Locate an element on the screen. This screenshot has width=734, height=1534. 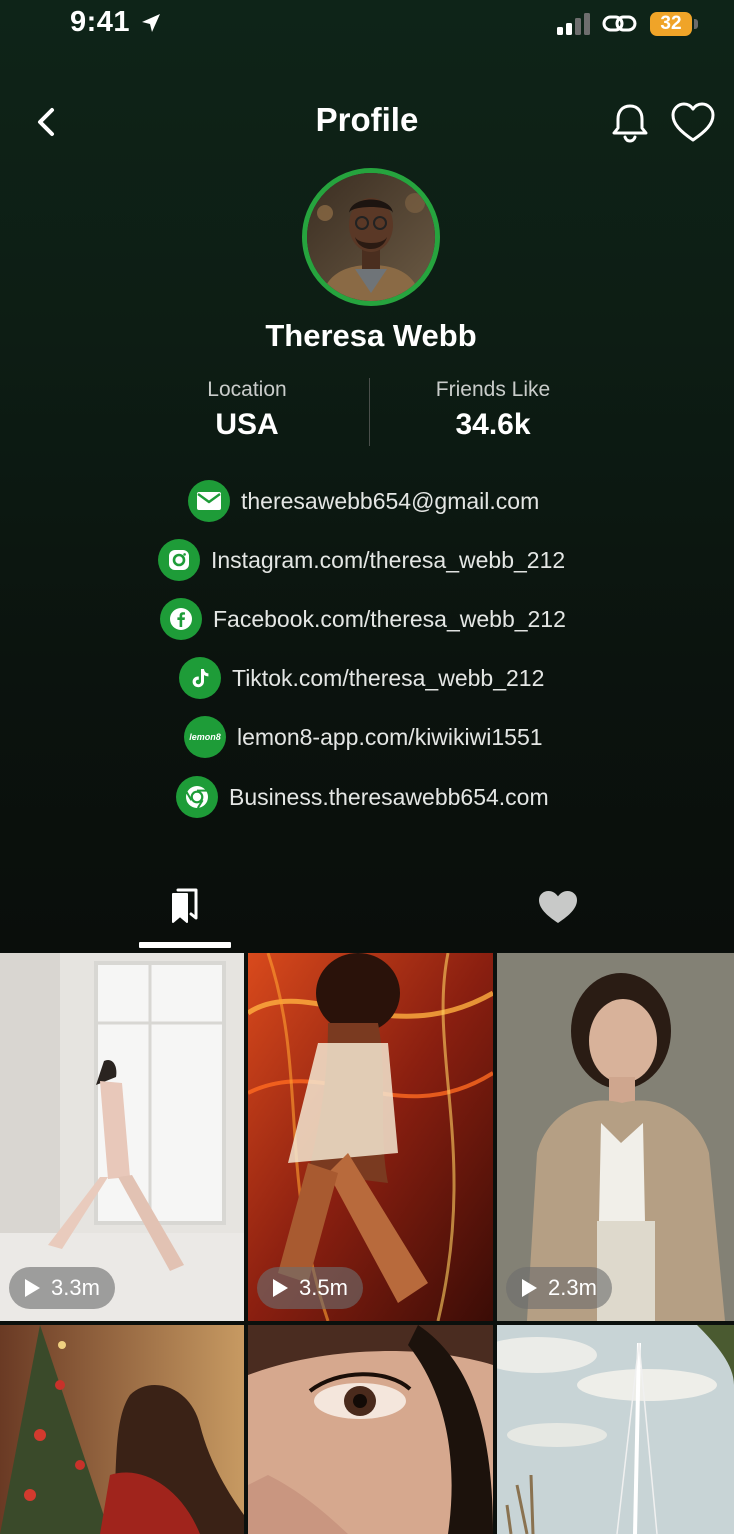
bell-icon is located at coordinates (630, 123).